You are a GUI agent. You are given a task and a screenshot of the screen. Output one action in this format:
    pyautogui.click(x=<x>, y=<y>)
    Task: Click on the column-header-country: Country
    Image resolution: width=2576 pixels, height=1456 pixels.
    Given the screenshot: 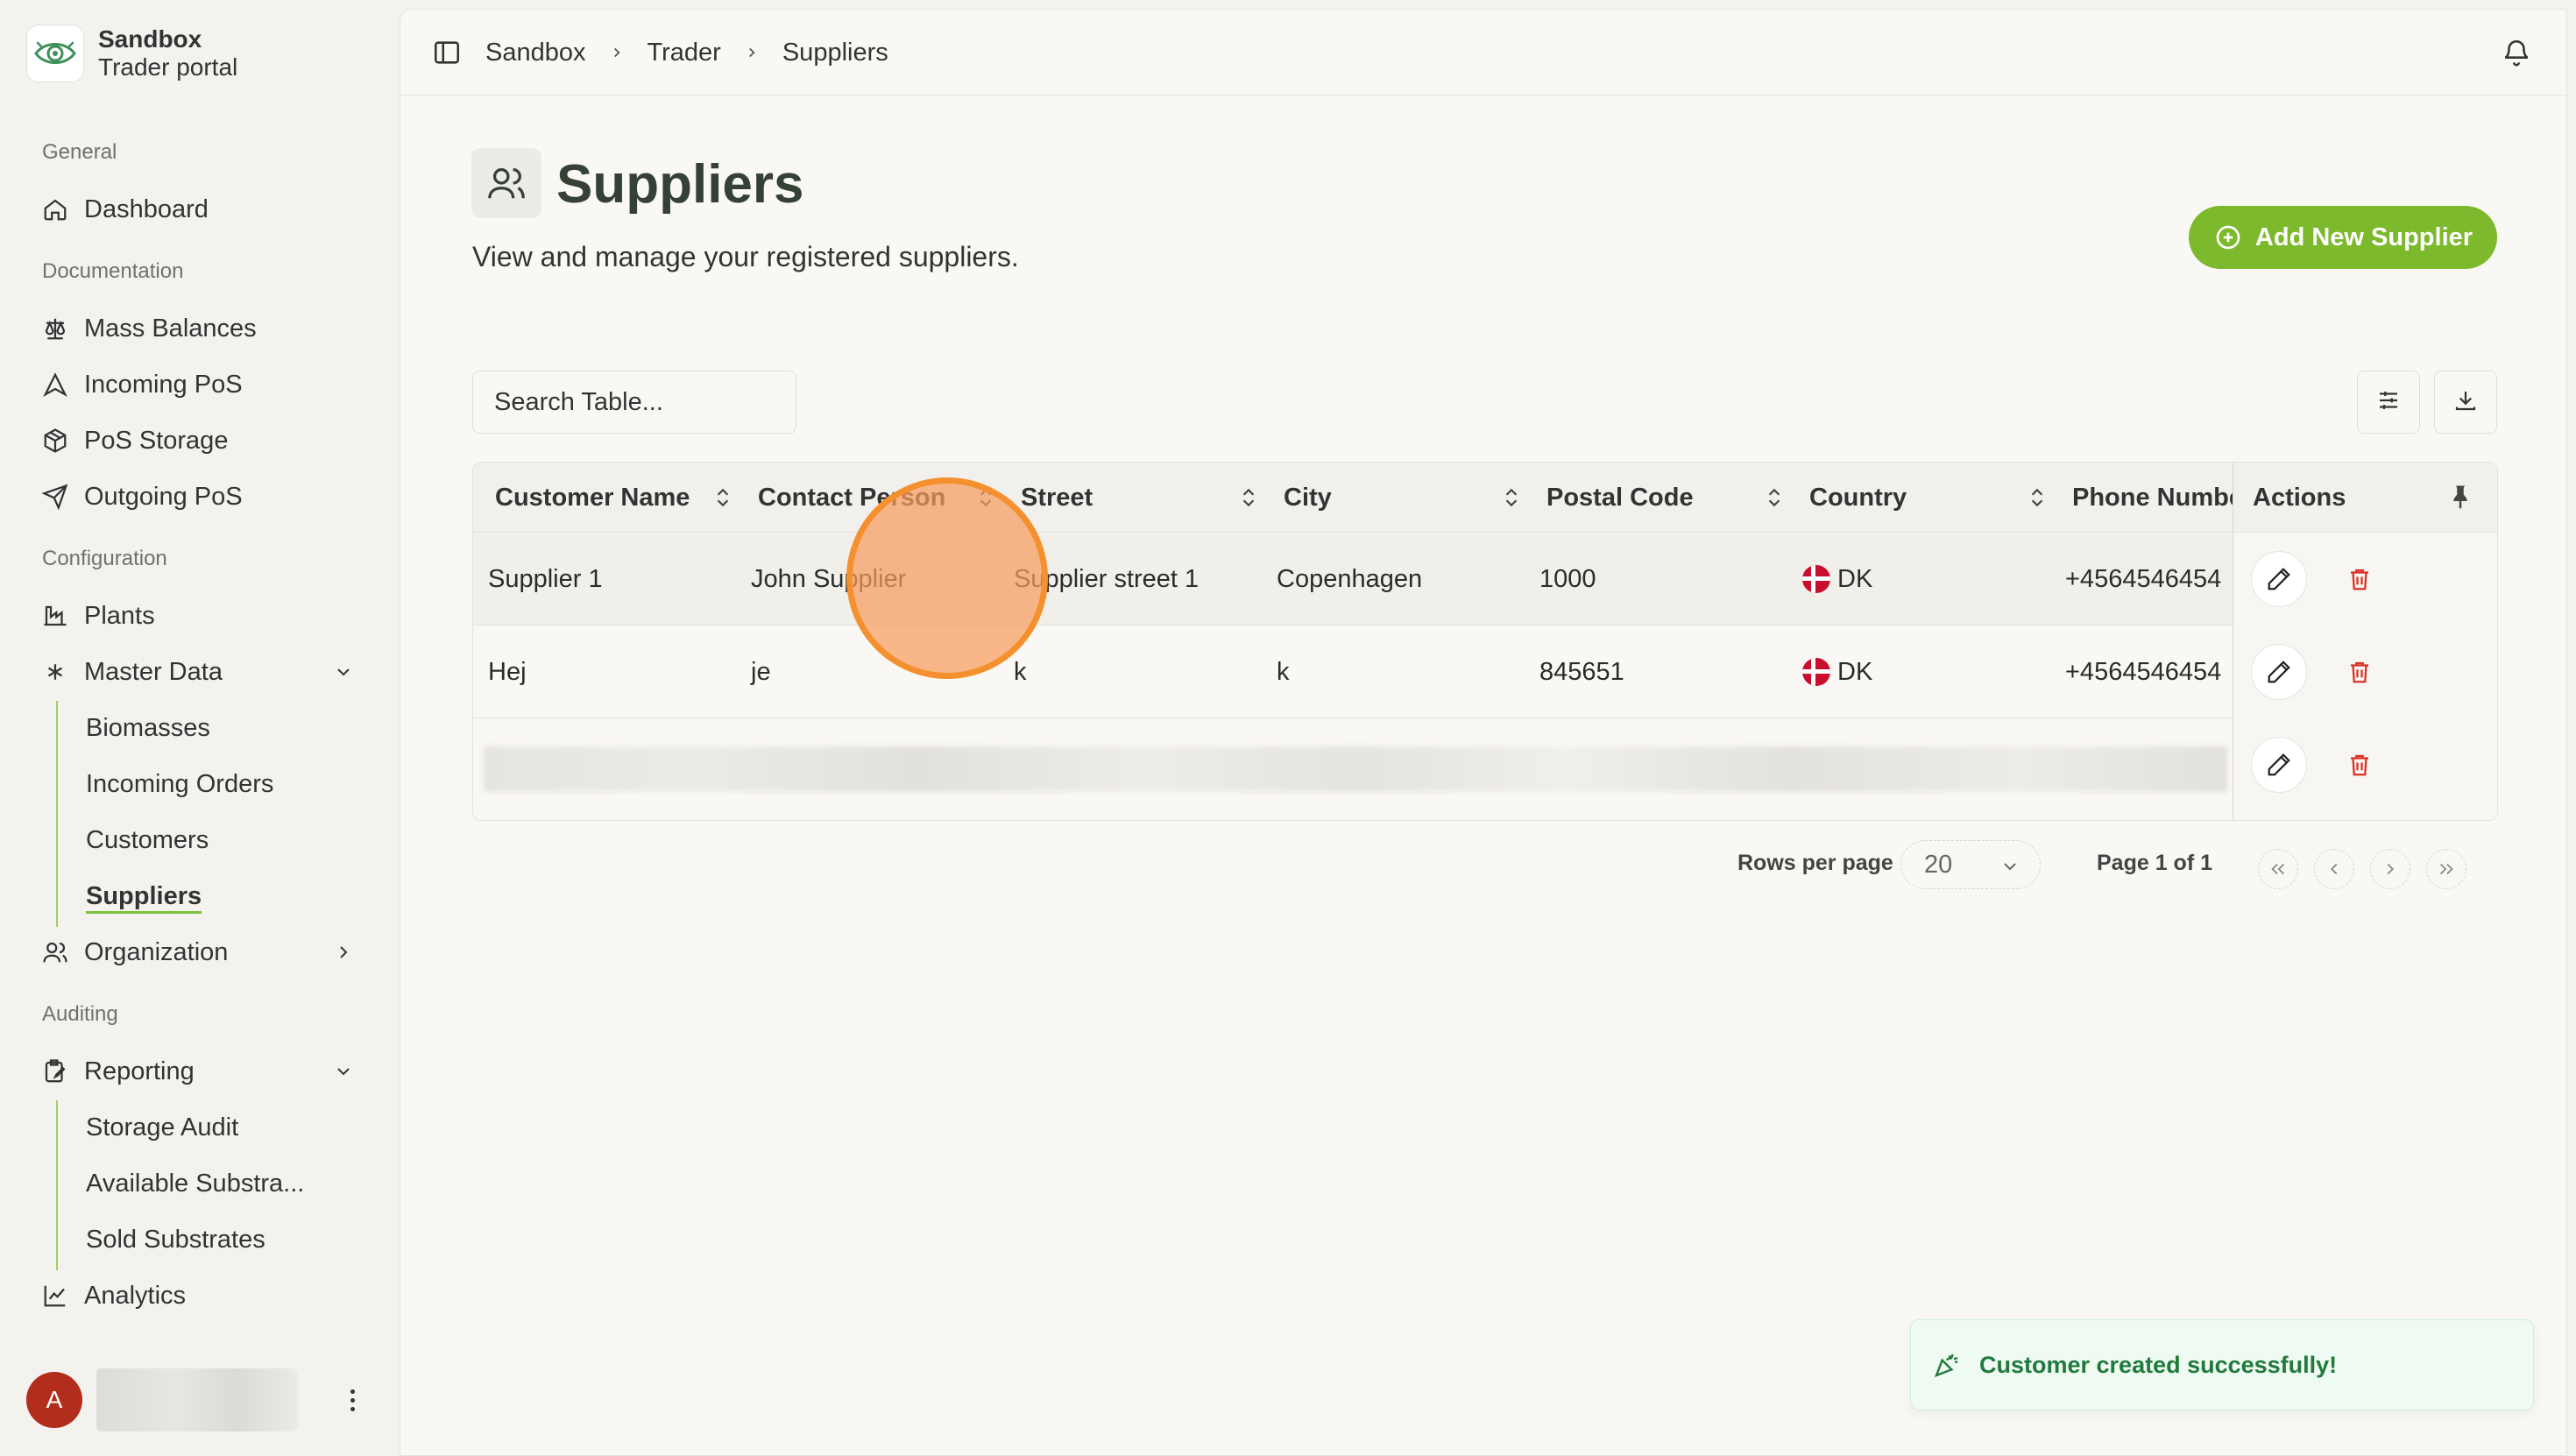 What is the action you would take?
    pyautogui.click(x=1858, y=498)
    